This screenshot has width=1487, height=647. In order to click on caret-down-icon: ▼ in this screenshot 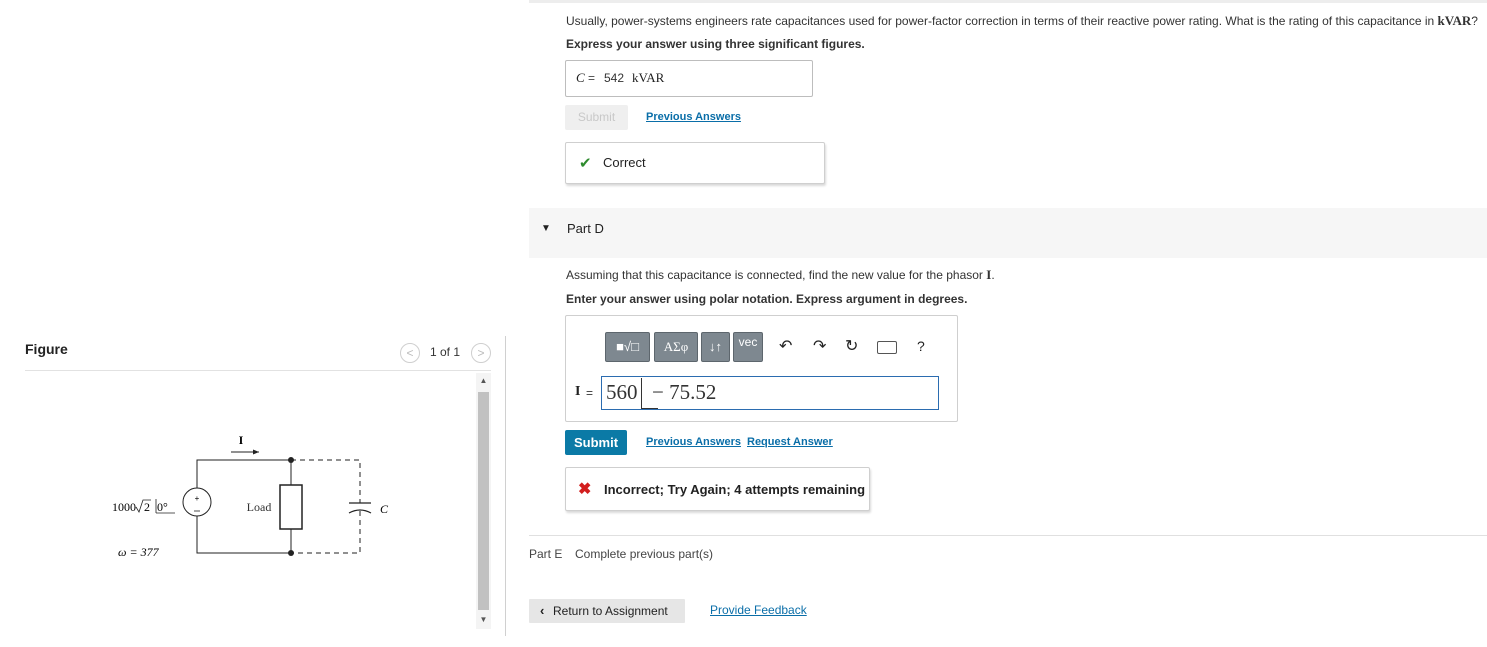, I will do `click(546, 228)`.